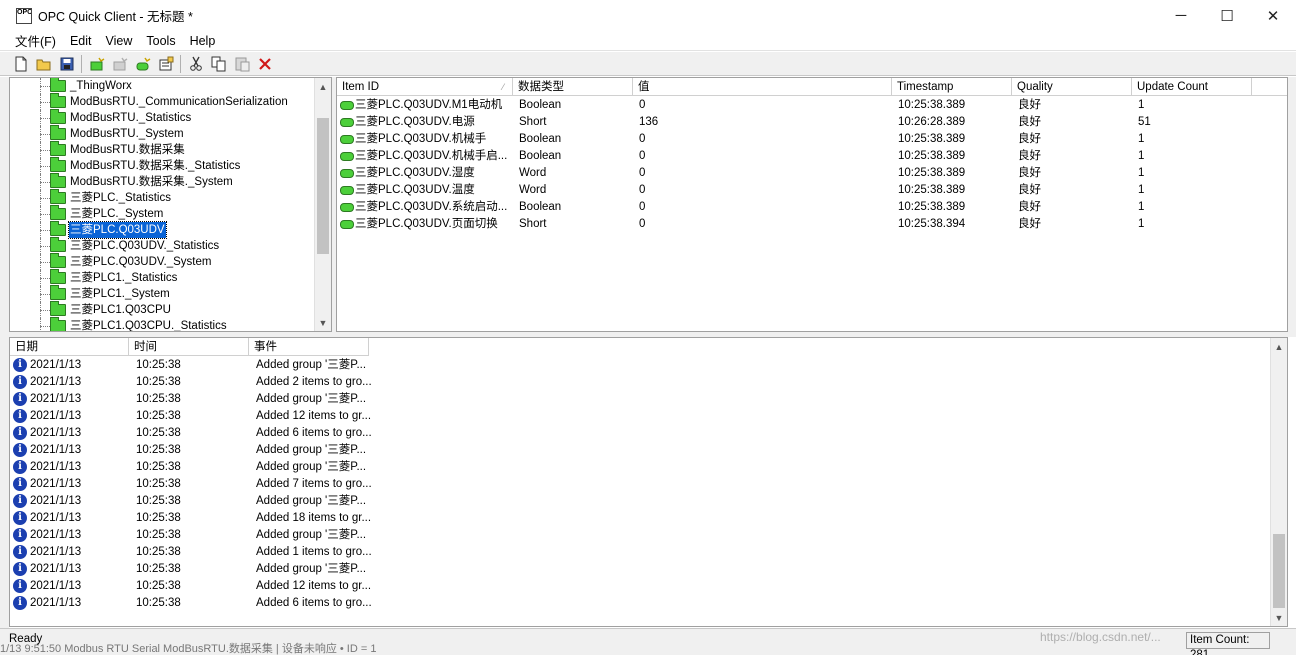  Describe the element at coordinates (69, 347) in the screenshot. I see `column-header-date: 日期` at that location.